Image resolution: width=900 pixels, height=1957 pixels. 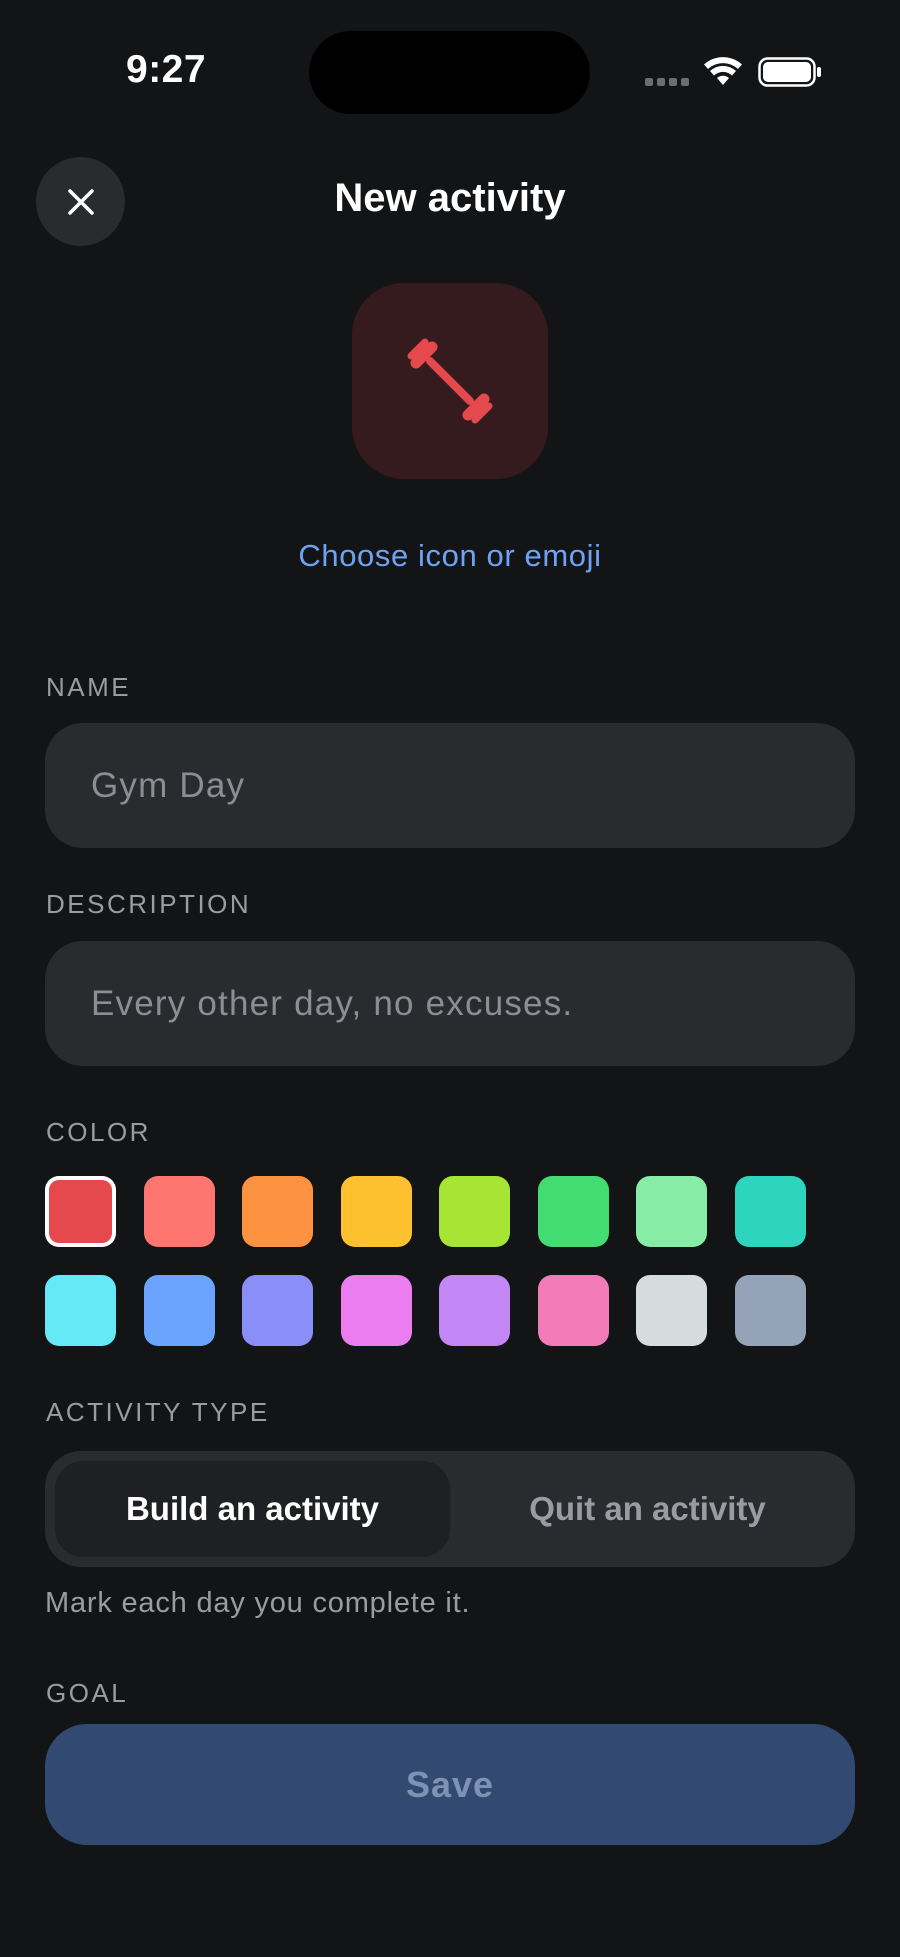 What do you see at coordinates (158, 1412) in the screenshot?
I see `activity-type-label: ACTIVITY TYPE` at bounding box center [158, 1412].